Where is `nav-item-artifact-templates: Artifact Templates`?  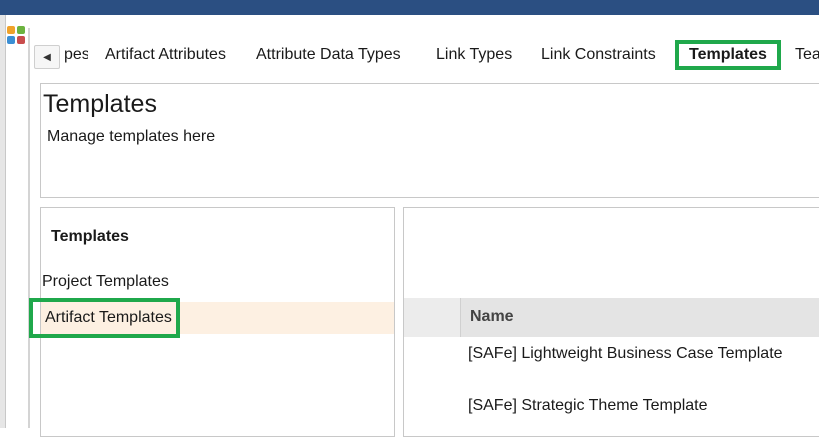
nav-item-artifact-templates: Artifact Templates is located at coordinates (211, 318).